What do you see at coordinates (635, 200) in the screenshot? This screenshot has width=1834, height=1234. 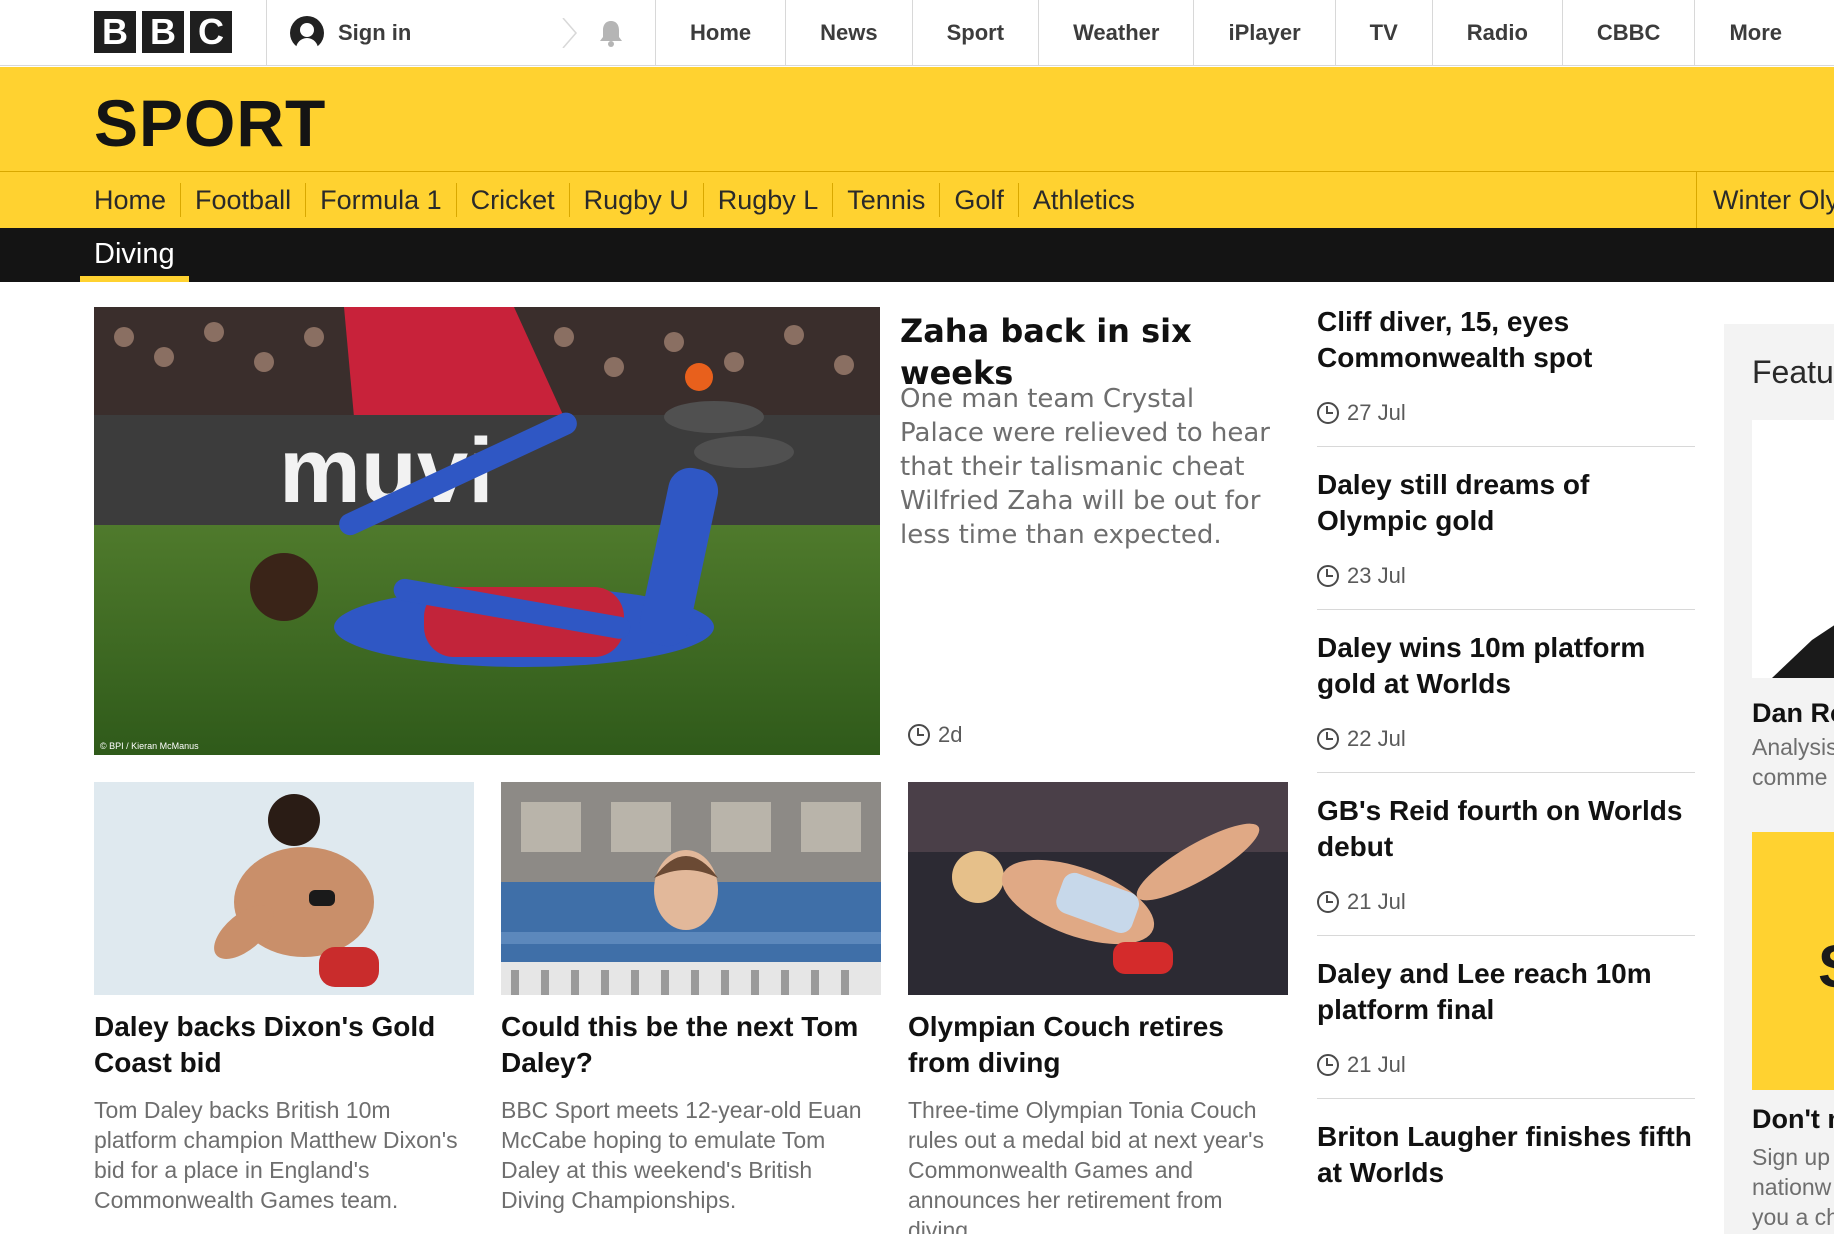 I see `sport-nav-rugby-union: Rugby U` at bounding box center [635, 200].